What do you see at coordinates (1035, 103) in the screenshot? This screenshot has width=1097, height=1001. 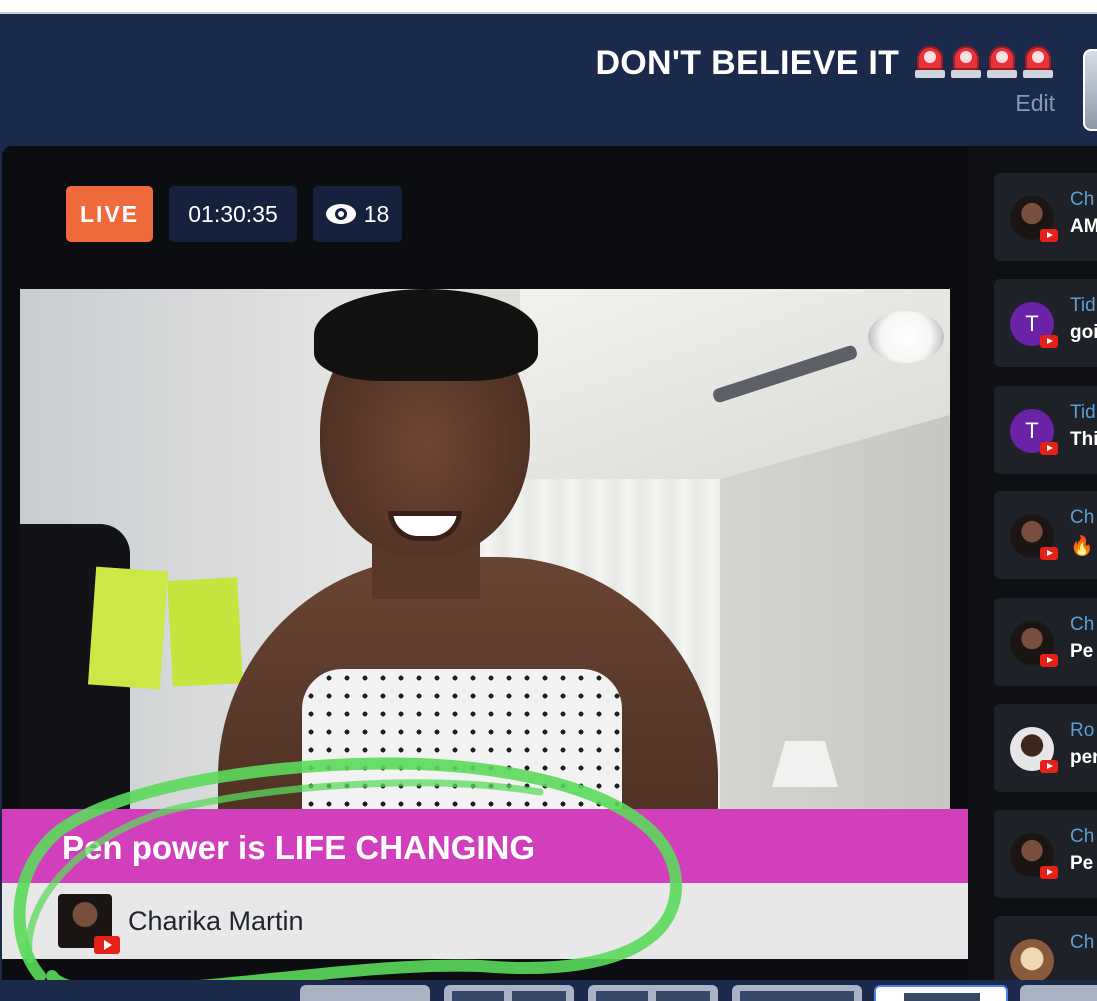 I see `edit-title-link: Edit` at bounding box center [1035, 103].